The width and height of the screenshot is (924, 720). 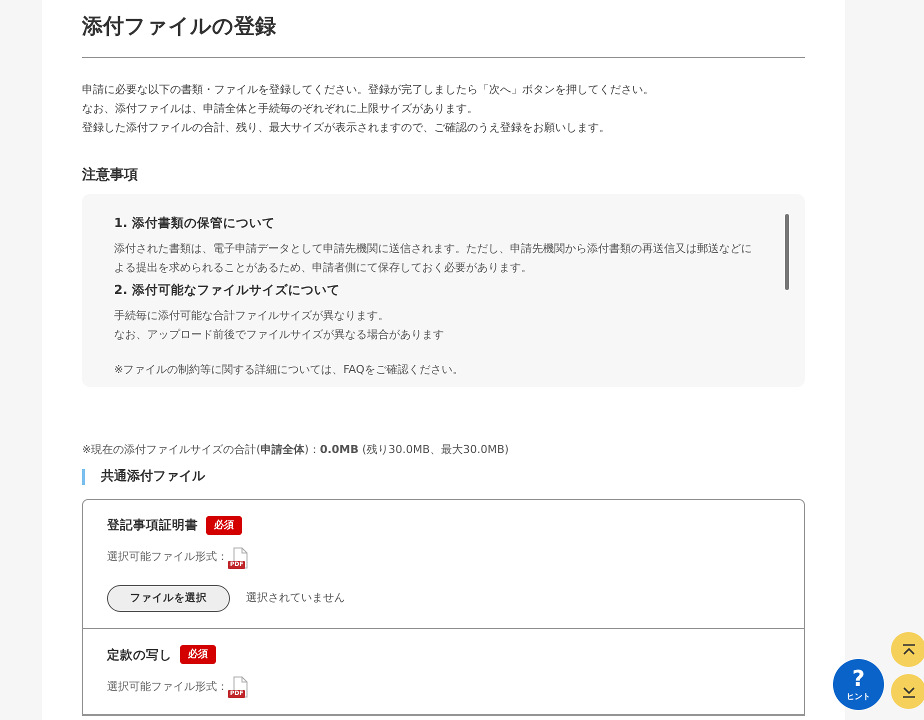 What do you see at coordinates (443, 476) in the screenshot?
I see `section-heading: 共通添付ファイル` at bounding box center [443, 476].